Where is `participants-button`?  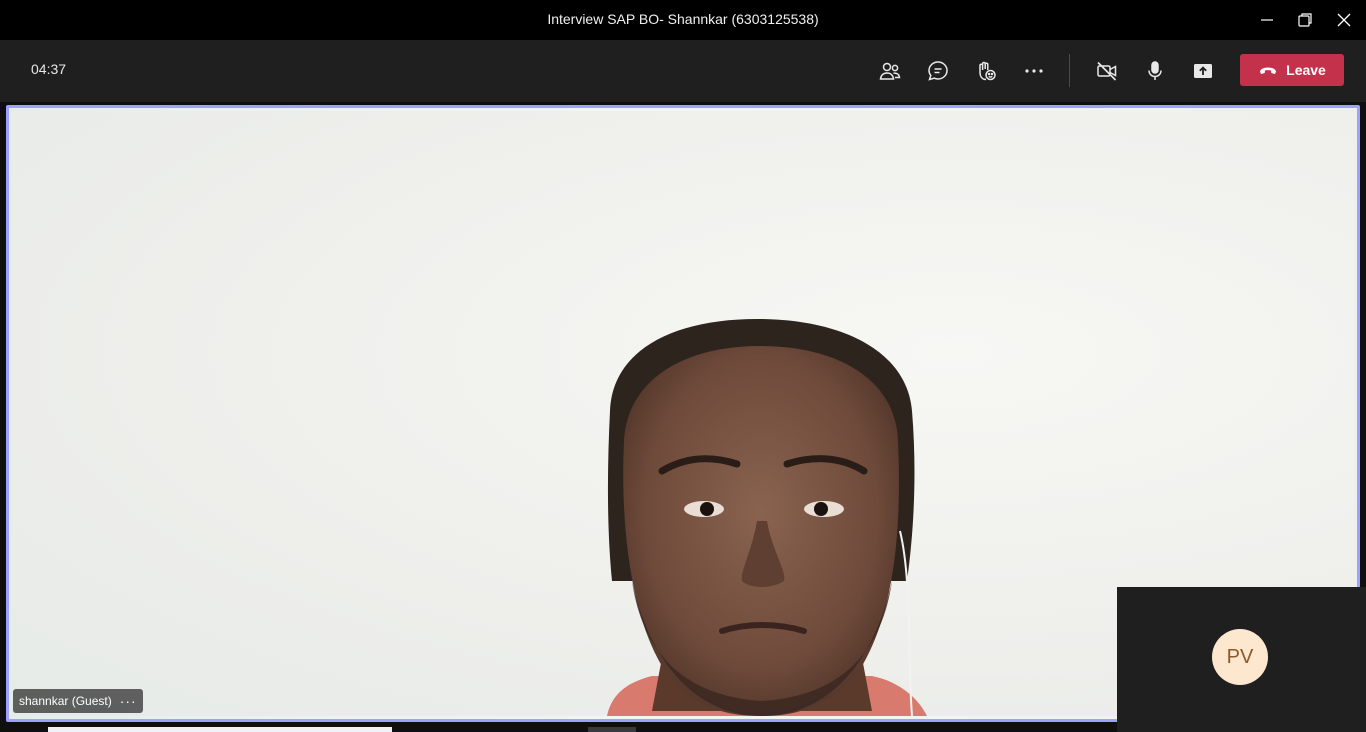 participants-button is located at coordinates (890, 71).